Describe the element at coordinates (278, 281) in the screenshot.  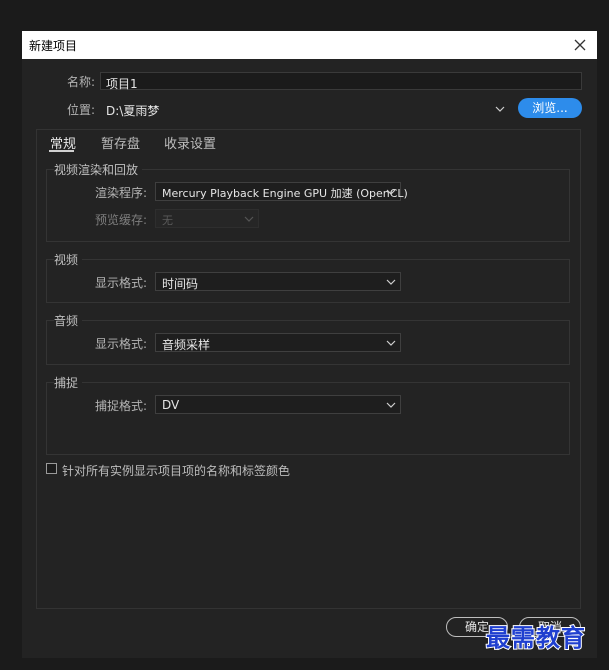
I see `video-display-format-dropdown: 时间码` at that location.